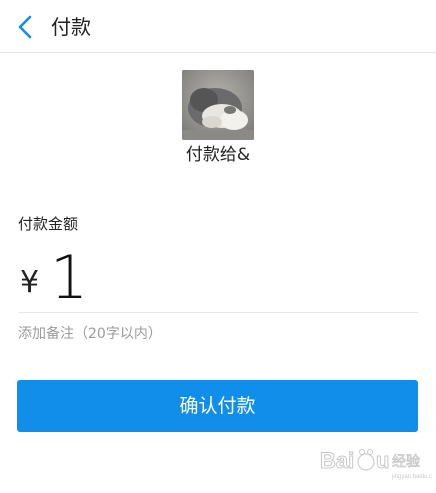  What do you see at coordinates (30, 282) in the screenshot?
I see `currency-symbol: ¥` at bounding box center [30, 282].